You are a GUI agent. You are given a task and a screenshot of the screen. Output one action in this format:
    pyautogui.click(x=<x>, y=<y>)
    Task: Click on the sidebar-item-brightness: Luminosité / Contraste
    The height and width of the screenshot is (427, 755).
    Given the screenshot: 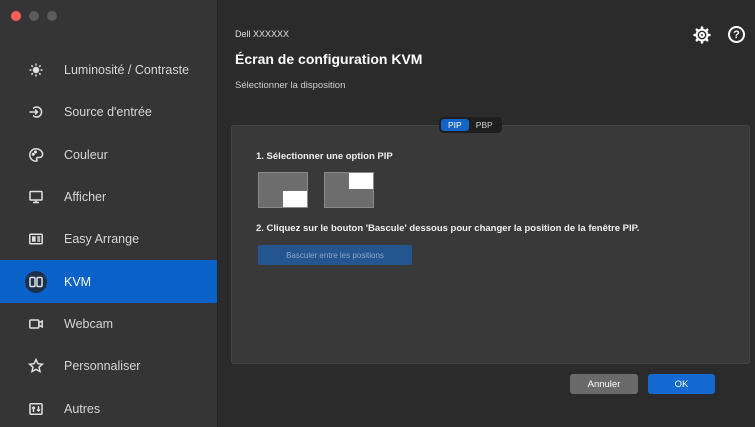 What is the action you would take?
    pyautogui.click(x=108, y=70)
    